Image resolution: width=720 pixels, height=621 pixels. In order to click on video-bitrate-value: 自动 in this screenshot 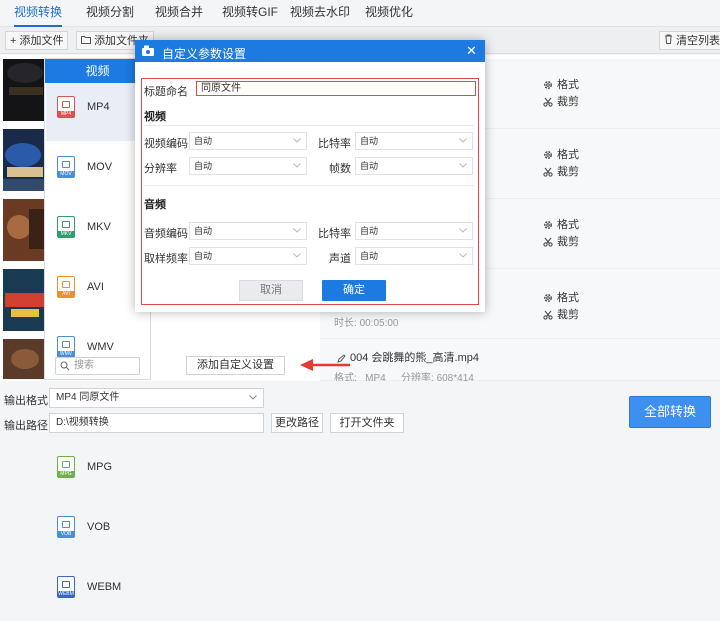, I will do `click(369, 141)`.